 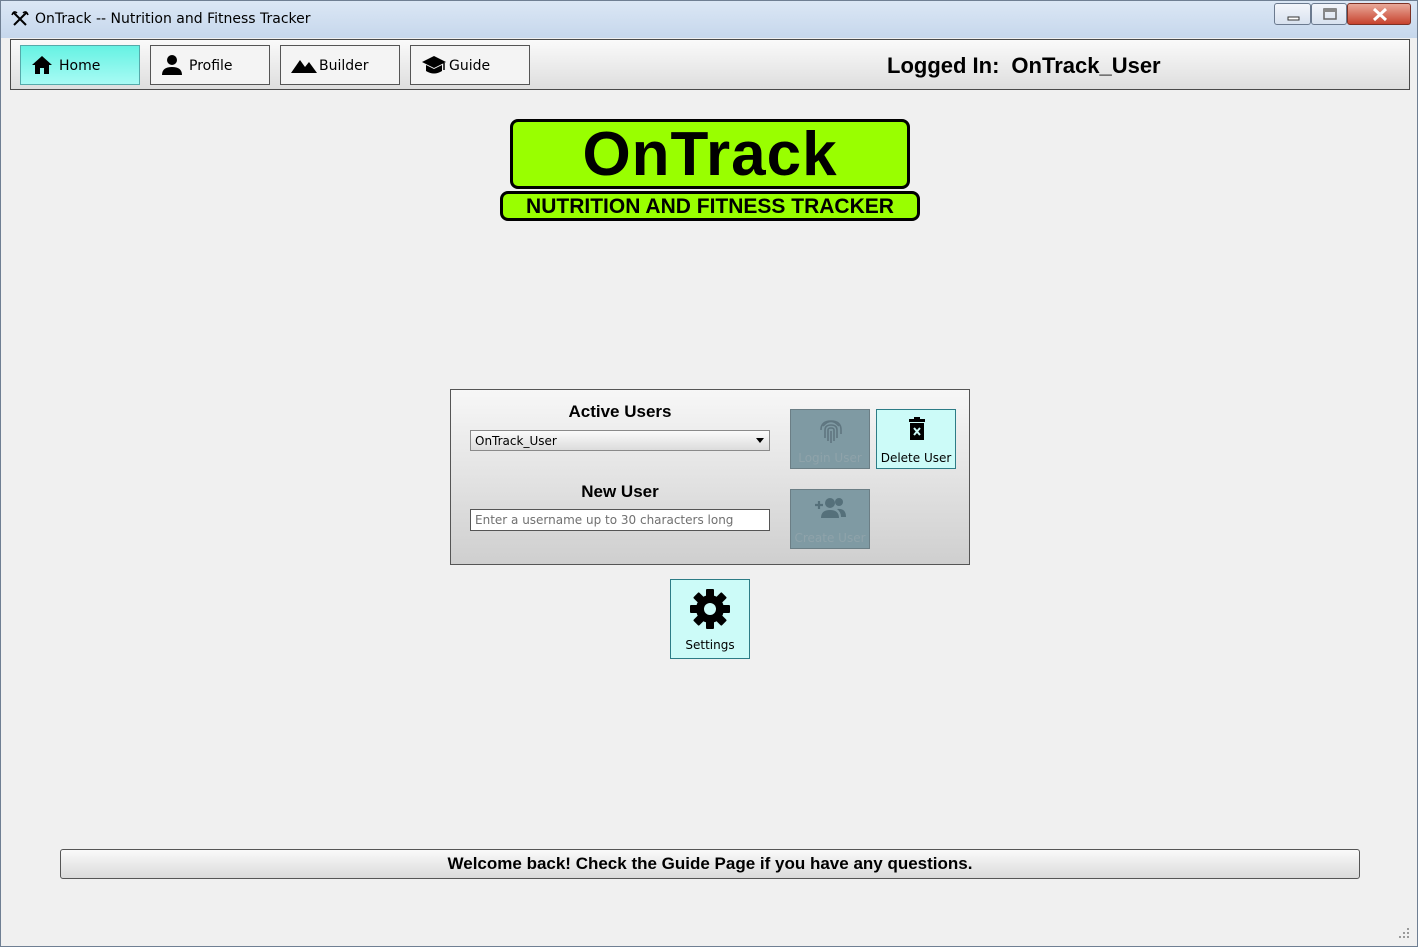 What do you see at coordinates (831, 431) in the screenshot?
I see `fingerprint-icon` at bounding box center [831, 431].